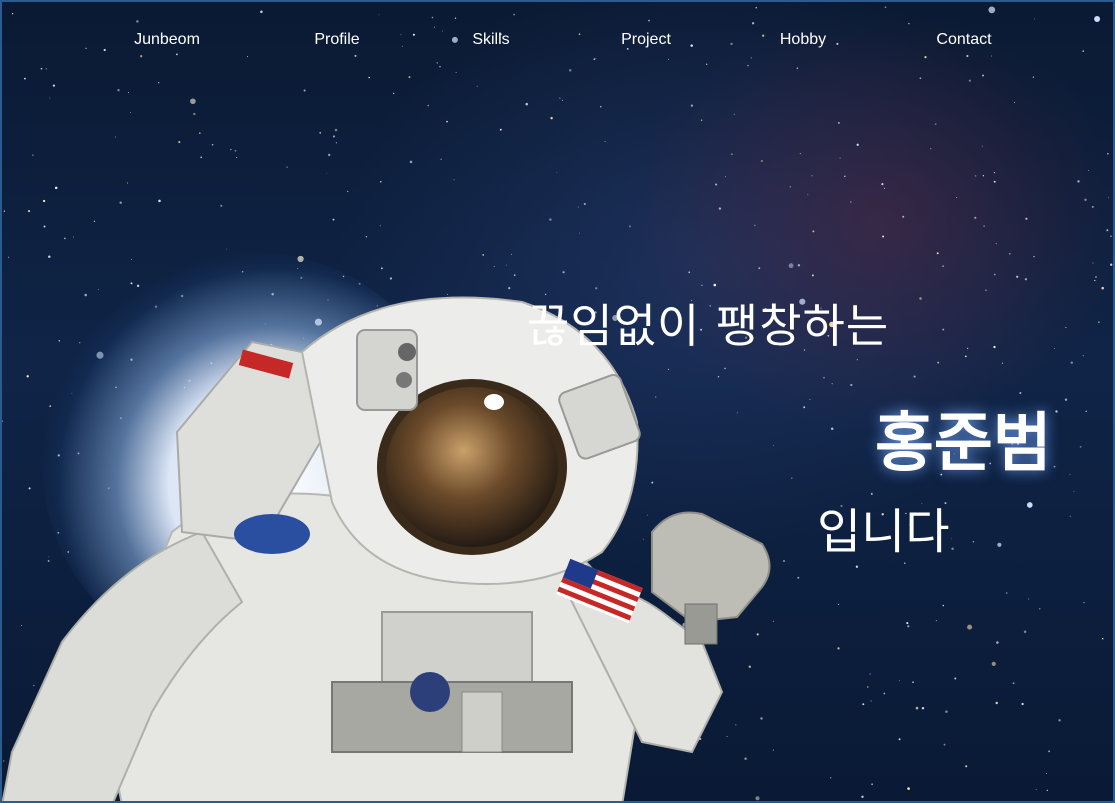 This screenshot has width=1115, height=803. Describe the element at coordinates (708, 326) in the screenshot. I see `hero-line-1: 끊임없이 팽창하는` at that location.